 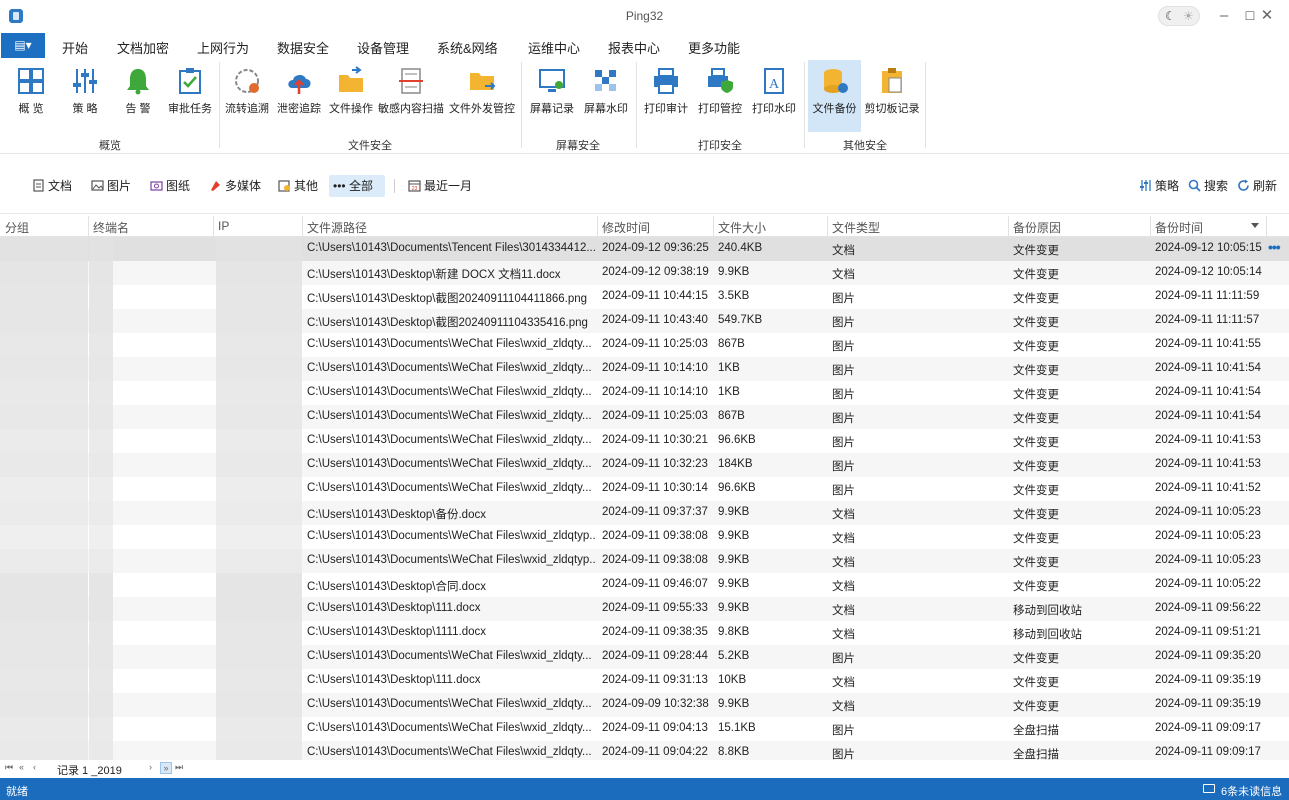 What do you see at coordinates (101, 537) in the screenshot?
I see `cell-terminal-redacted` at bounding box center [101, 537].